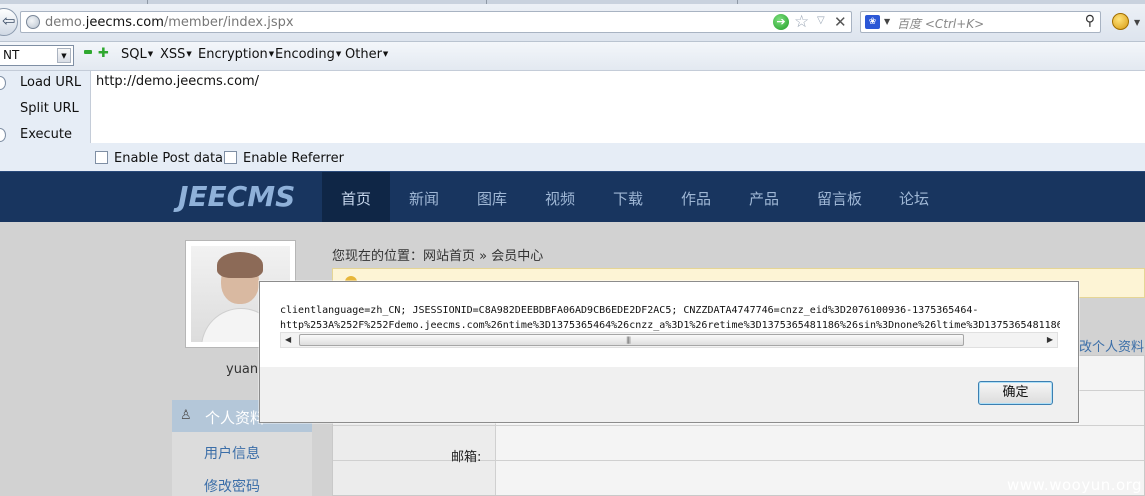  I want to click on search-input: 百度 <Ctrl+K>, so click(940, 23).